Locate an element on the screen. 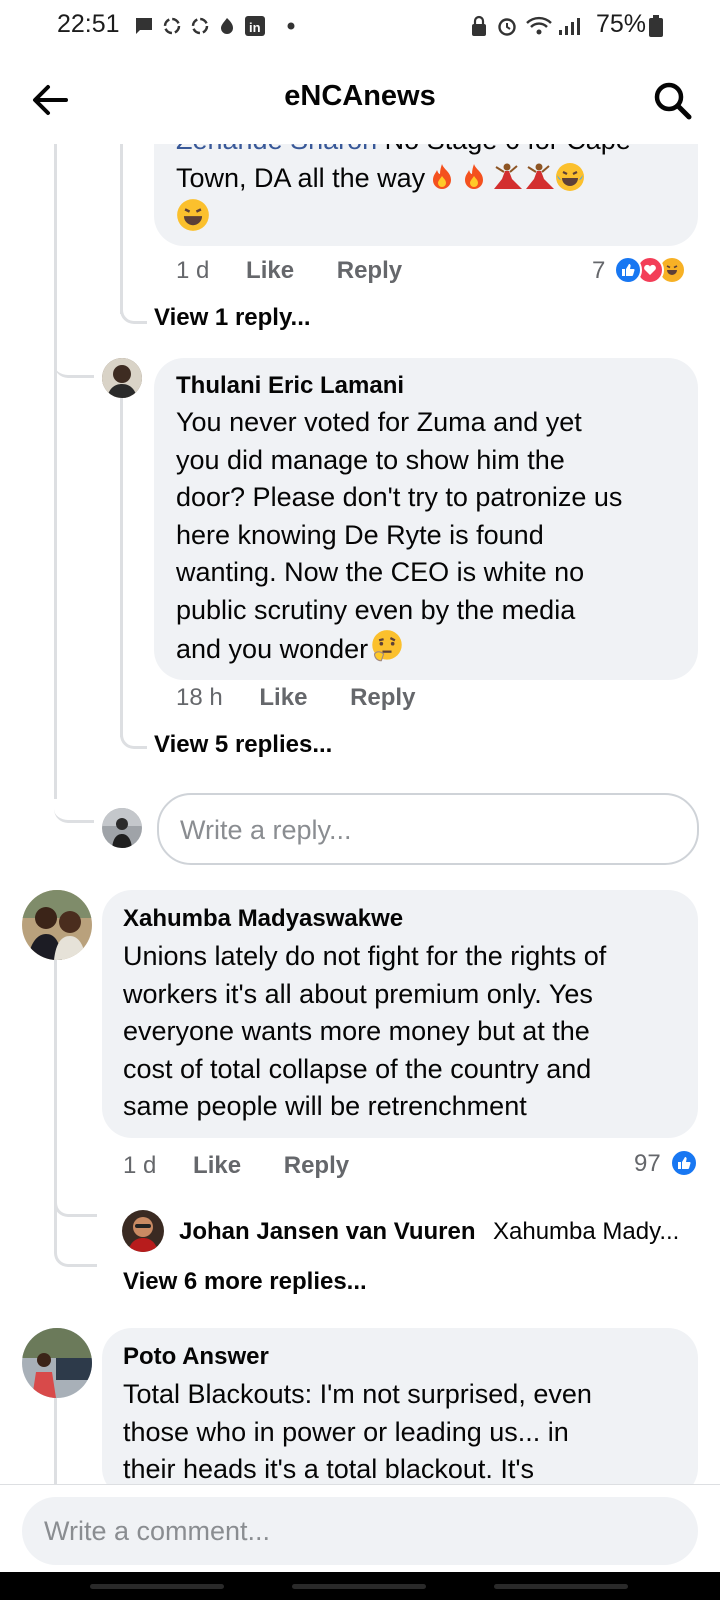 The height and width of the screenshot is (1600, 720). comment-text-line: Town, DA all the way is located at coordinates (301, 178).